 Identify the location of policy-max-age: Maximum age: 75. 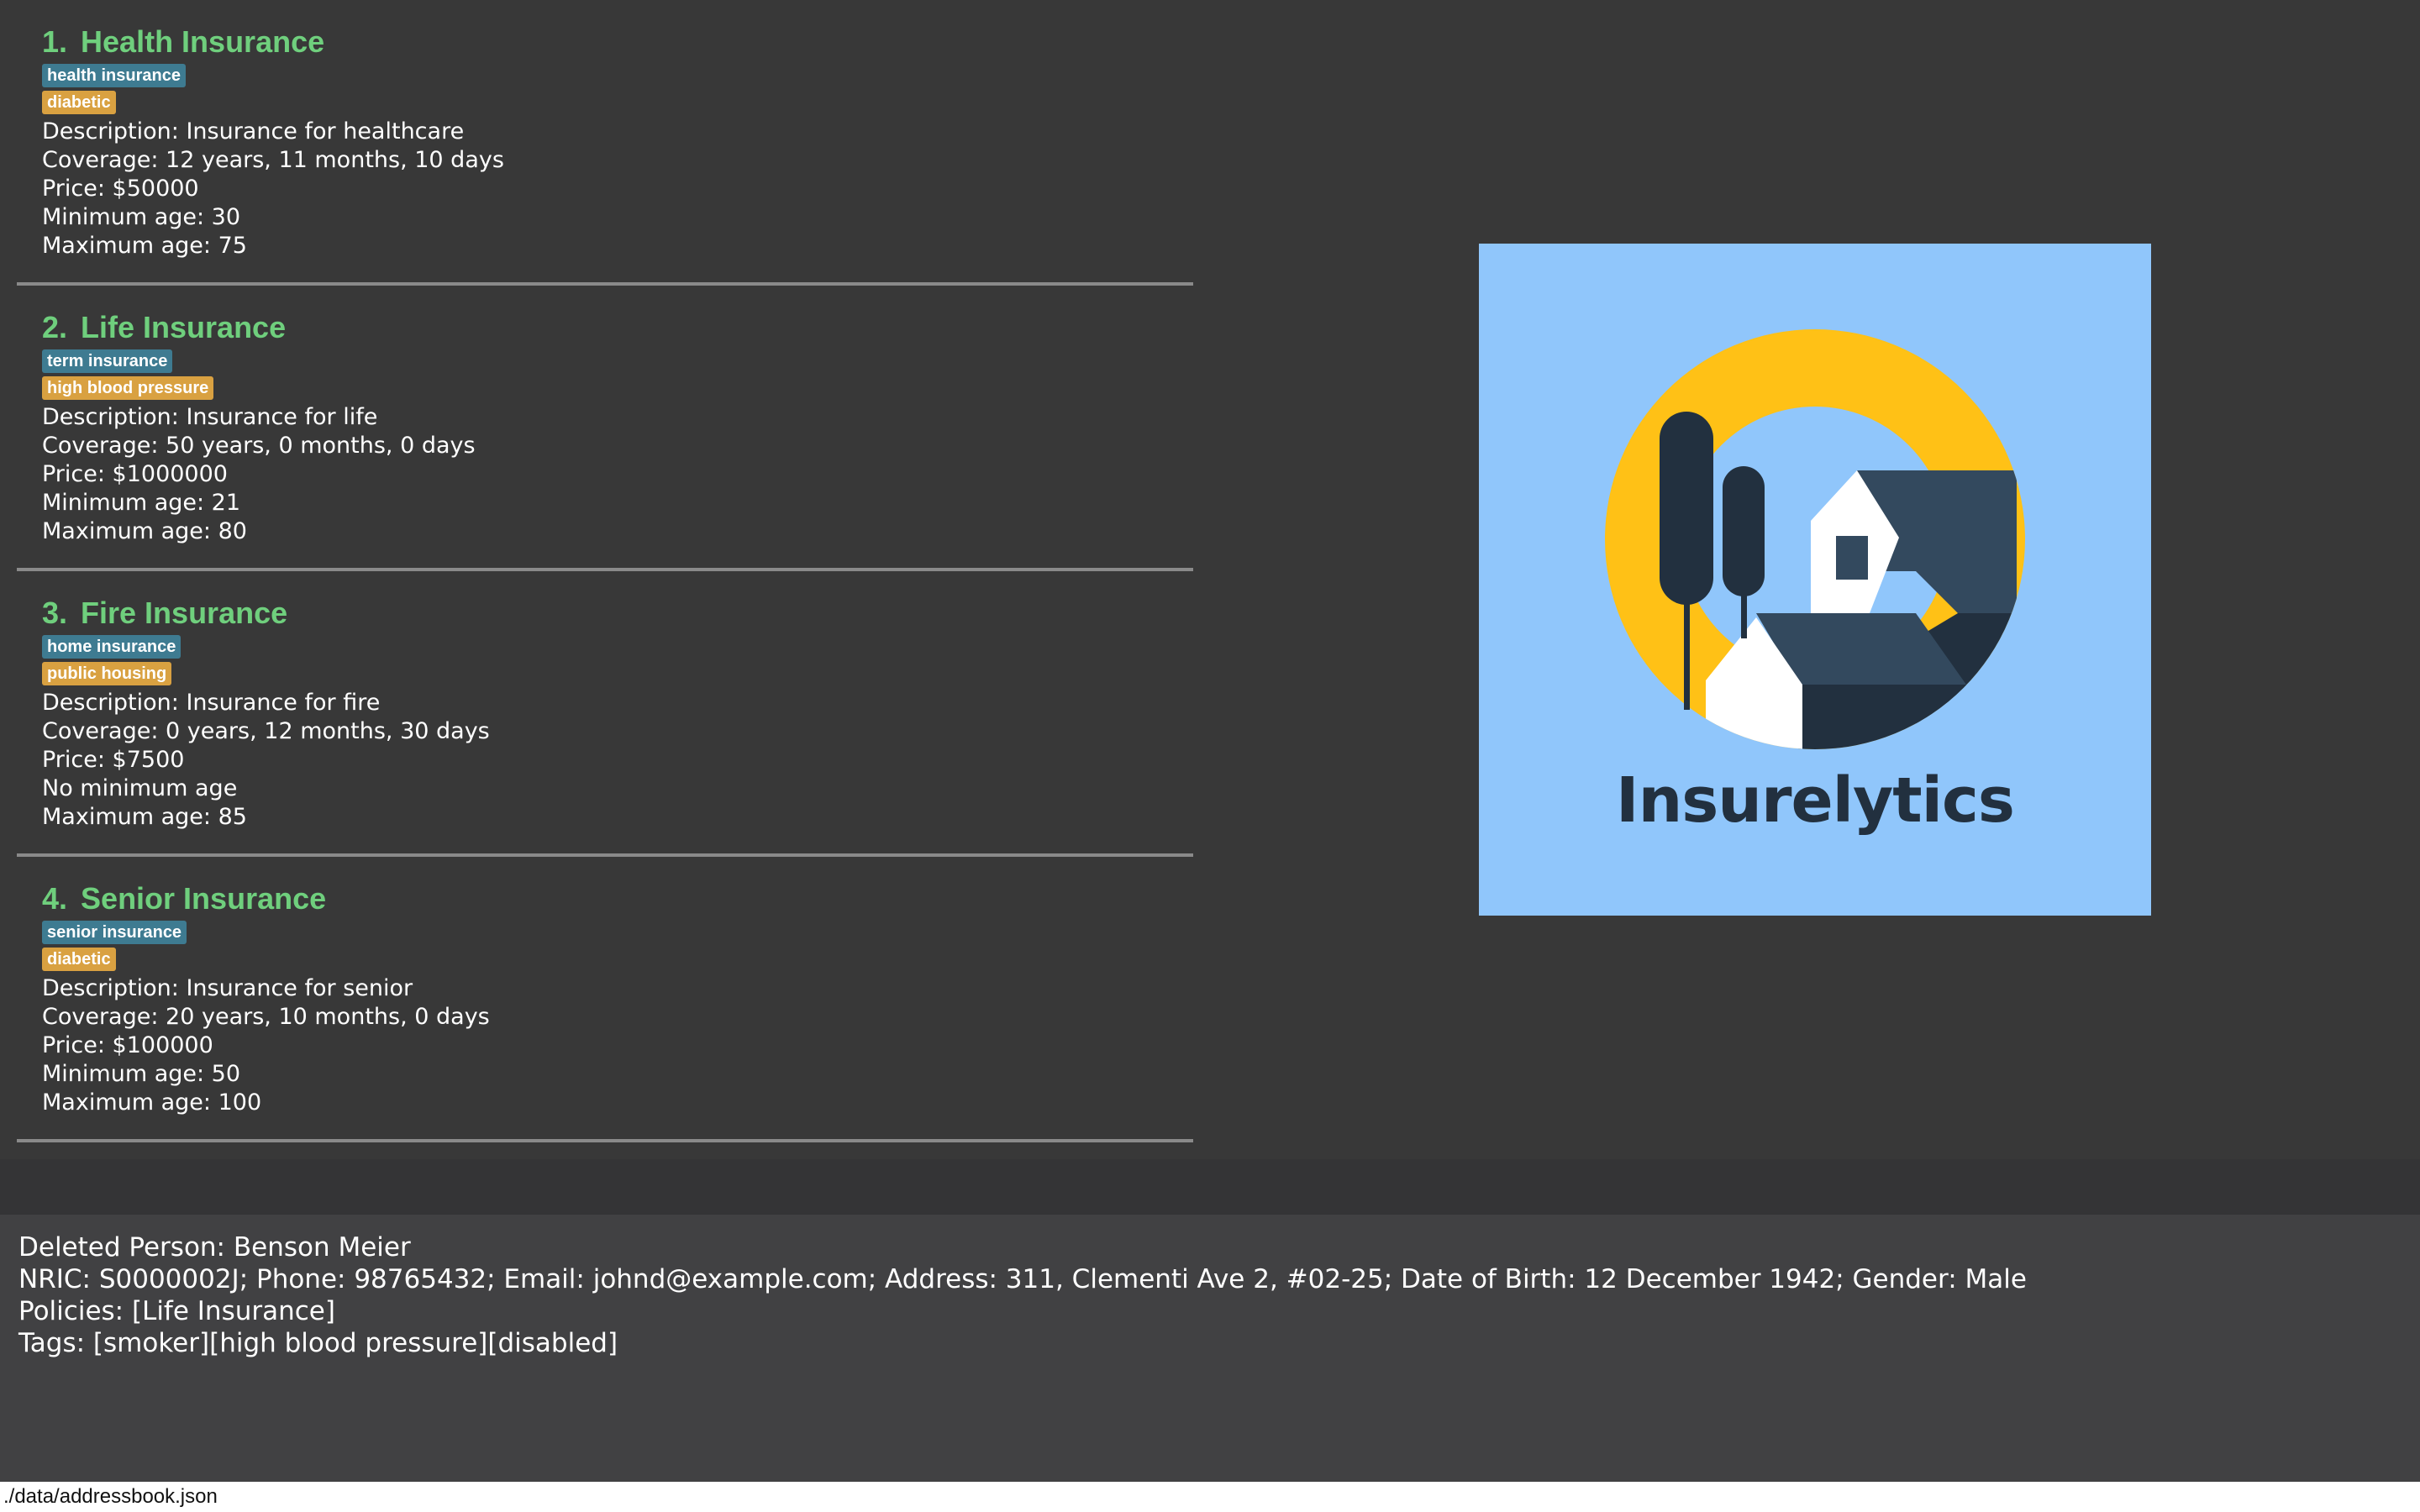
(144, 246).